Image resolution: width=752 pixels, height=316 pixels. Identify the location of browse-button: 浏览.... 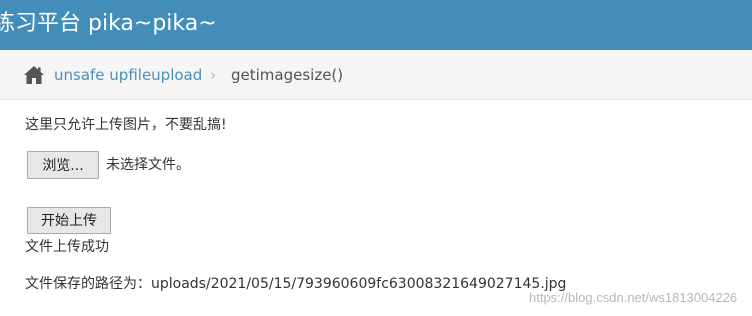
(63, 165).